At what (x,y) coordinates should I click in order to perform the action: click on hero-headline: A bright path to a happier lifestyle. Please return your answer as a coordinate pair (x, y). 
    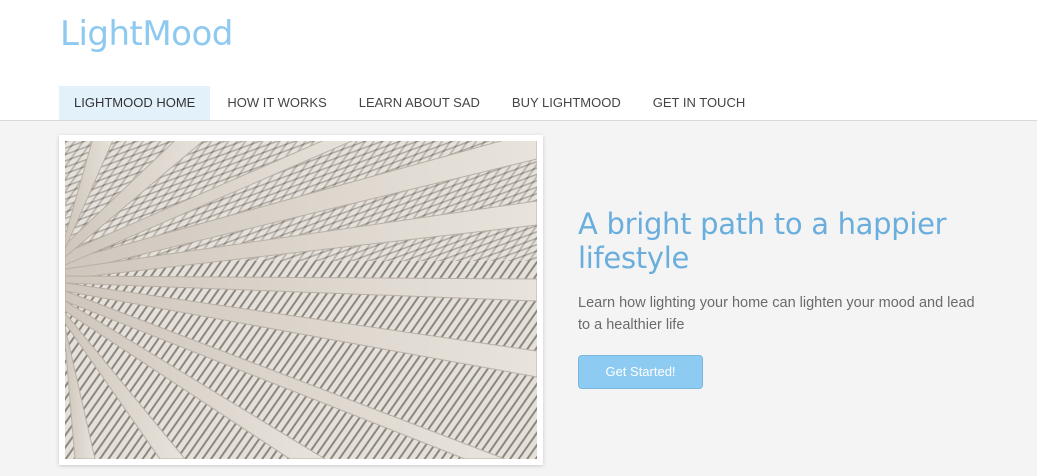
    Looking at the image, I should click on (762, 241).